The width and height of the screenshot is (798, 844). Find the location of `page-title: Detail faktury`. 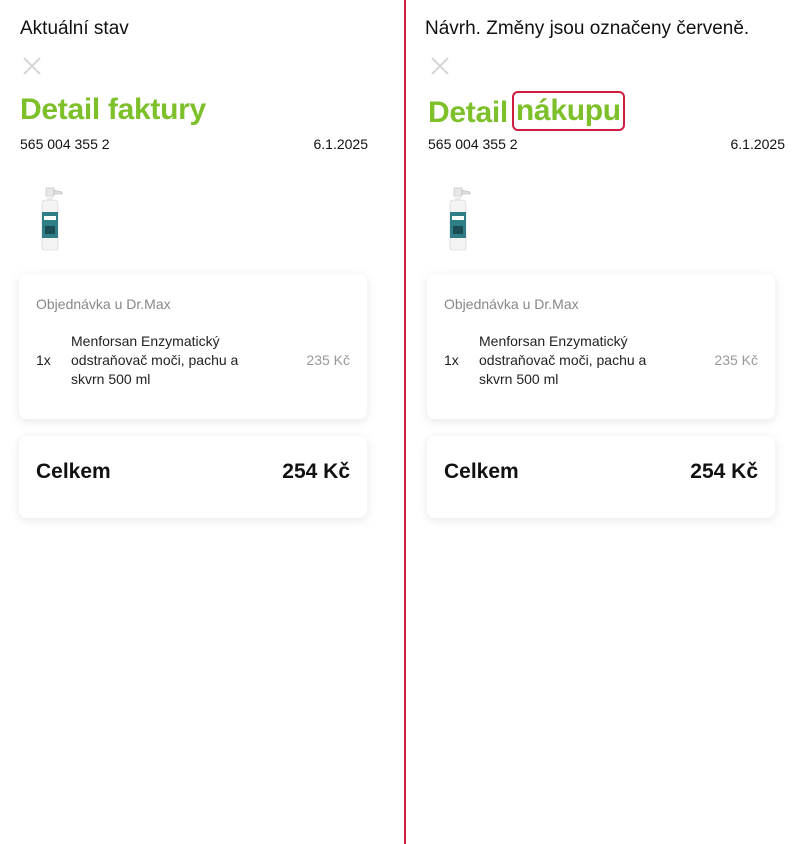

page-title: Detail faktury is located at coordinates (113, 109).